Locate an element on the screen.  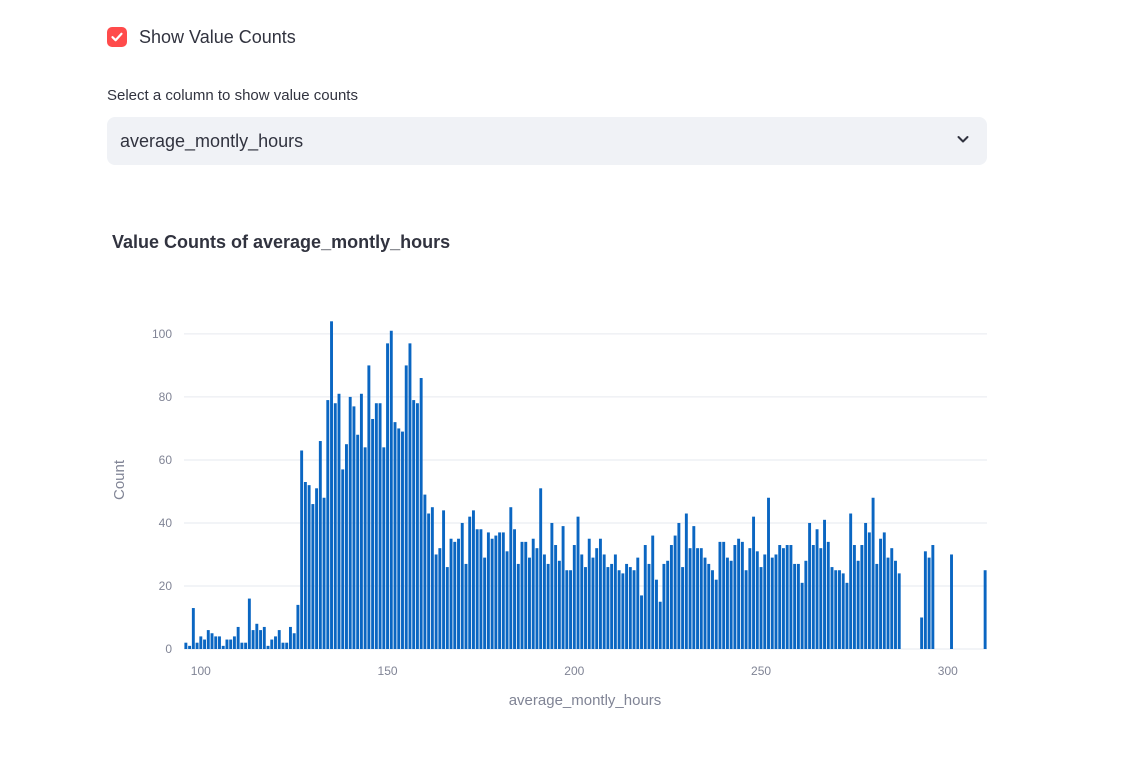
checkbox-label: Show Value Counts is located at coordinates (217, 36).